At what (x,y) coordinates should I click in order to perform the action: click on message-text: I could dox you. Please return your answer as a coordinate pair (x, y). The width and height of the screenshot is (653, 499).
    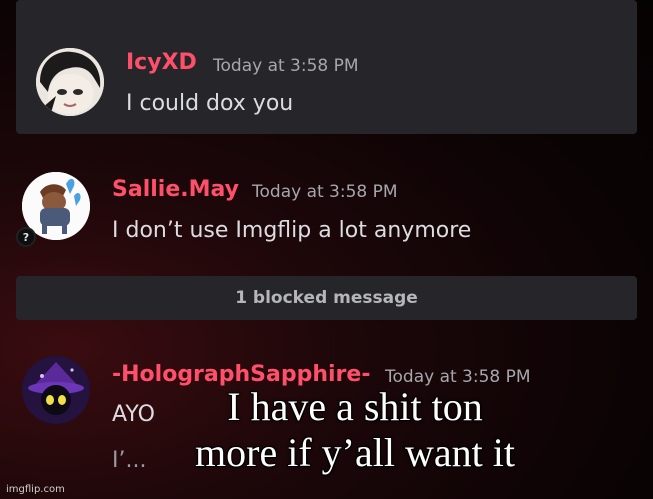
    Looking at the image, I should click on (210, 103).